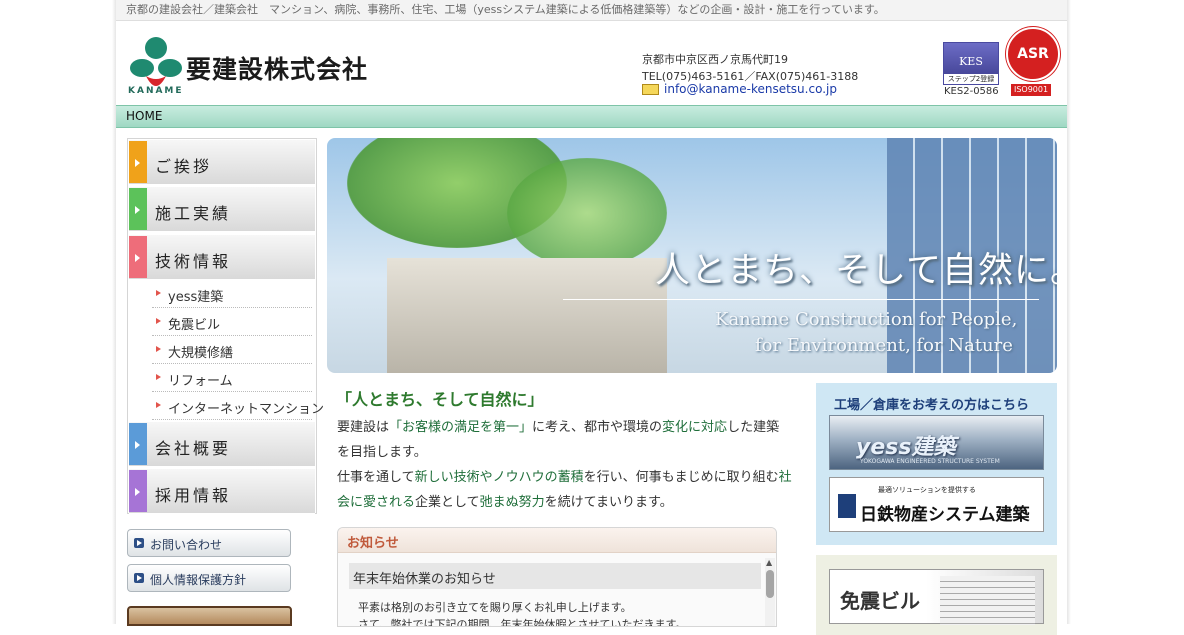  What do you see at coordinates (184, 166) in the screenshot?
I see `sidebar-item-label: ご挨拶` at bounding box center [184, 166].